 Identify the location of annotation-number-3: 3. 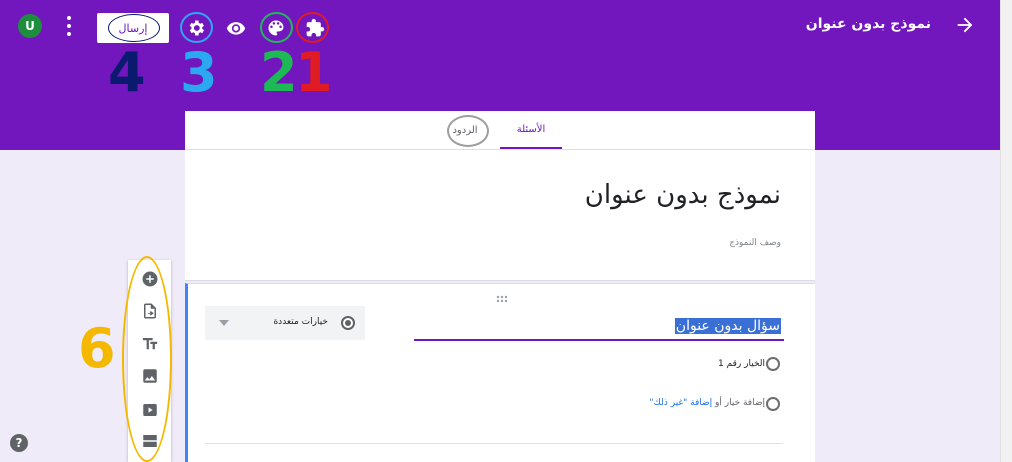
(199, 72).